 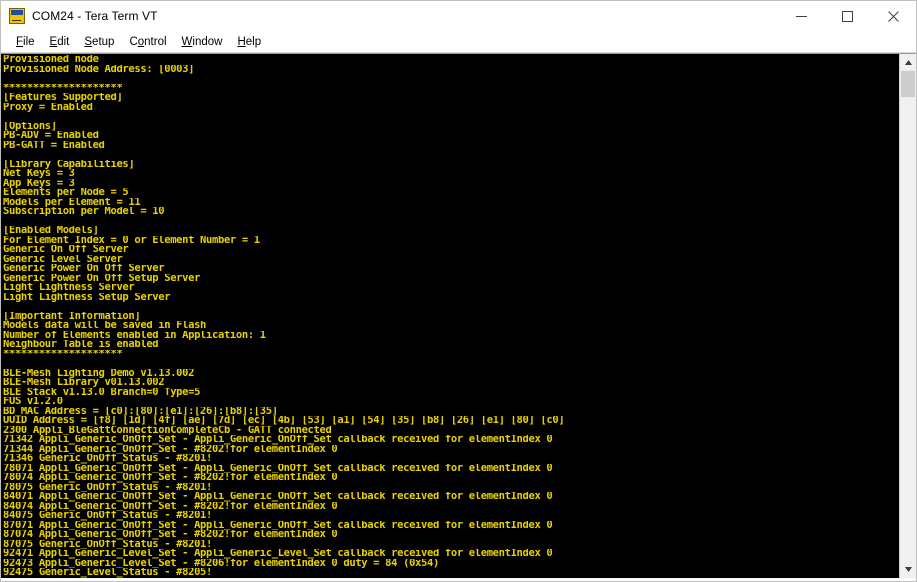 I want to click on scroll-up-button, so click(x=908, y=62).